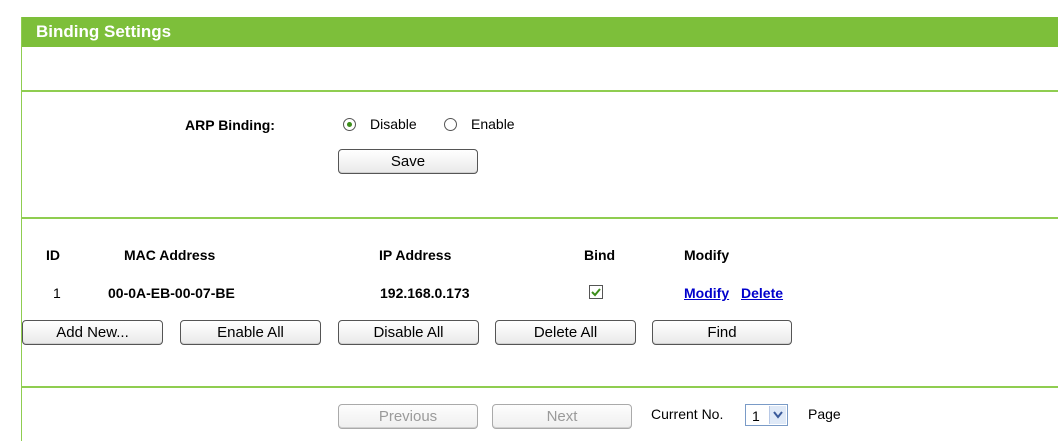 The image size is (1058, 441). What do you see at coordinates (425, 293) in the screenshot?
I see `row-ip-address: 192.168.0.173` at bounding box center [425, 293].